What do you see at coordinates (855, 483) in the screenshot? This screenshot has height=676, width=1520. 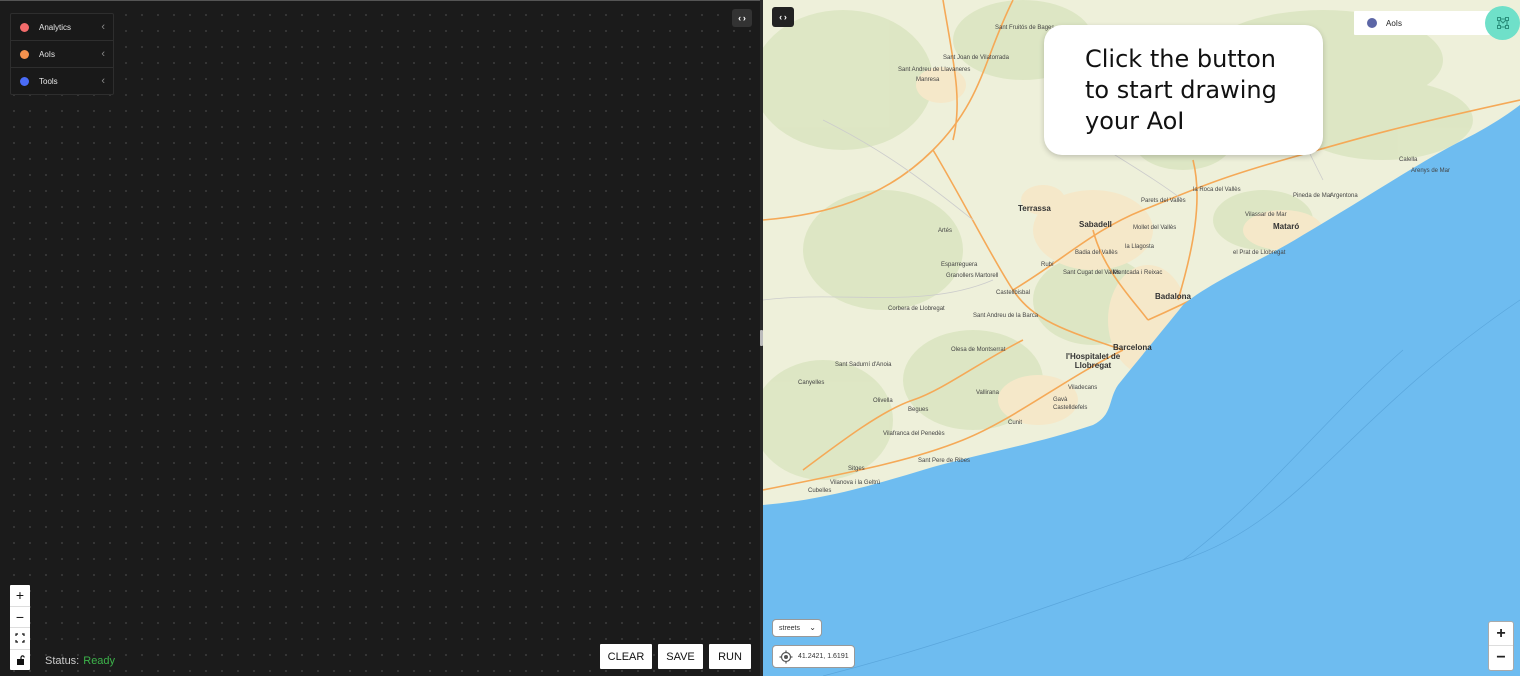 I see `map-label: Vilanova i la Geltrú` at bounding box center [855, 483].